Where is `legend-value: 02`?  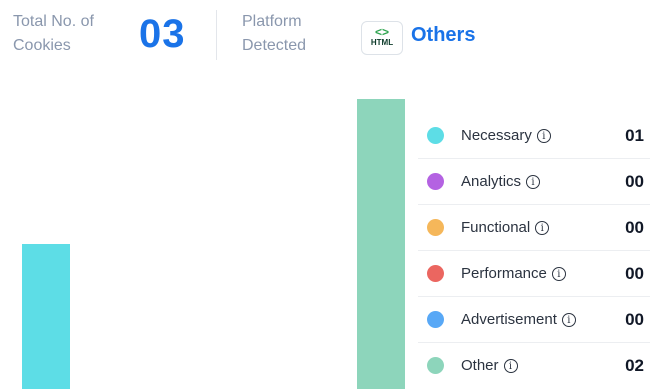
legend-value: 02 is located at coordinates (634, 365).